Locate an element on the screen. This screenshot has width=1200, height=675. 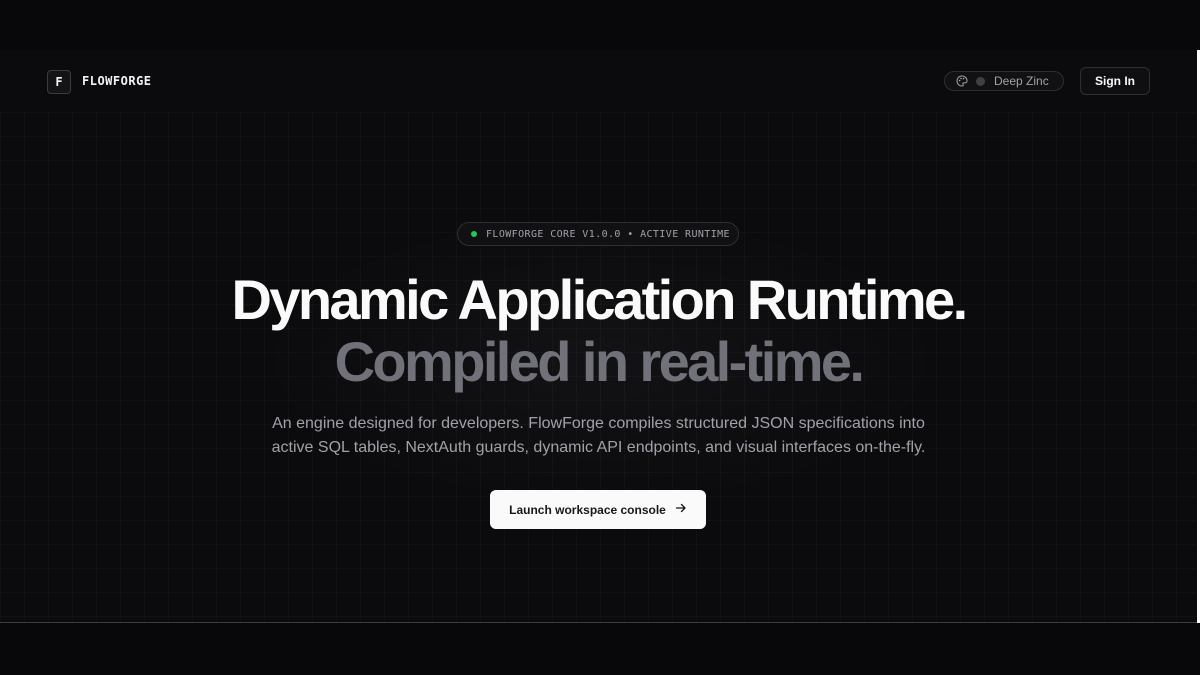
version-badge-text: FLOWFORGE CORE V1.0.0 • ACTIVE RUNTIME is located at coordinates (608, 234).